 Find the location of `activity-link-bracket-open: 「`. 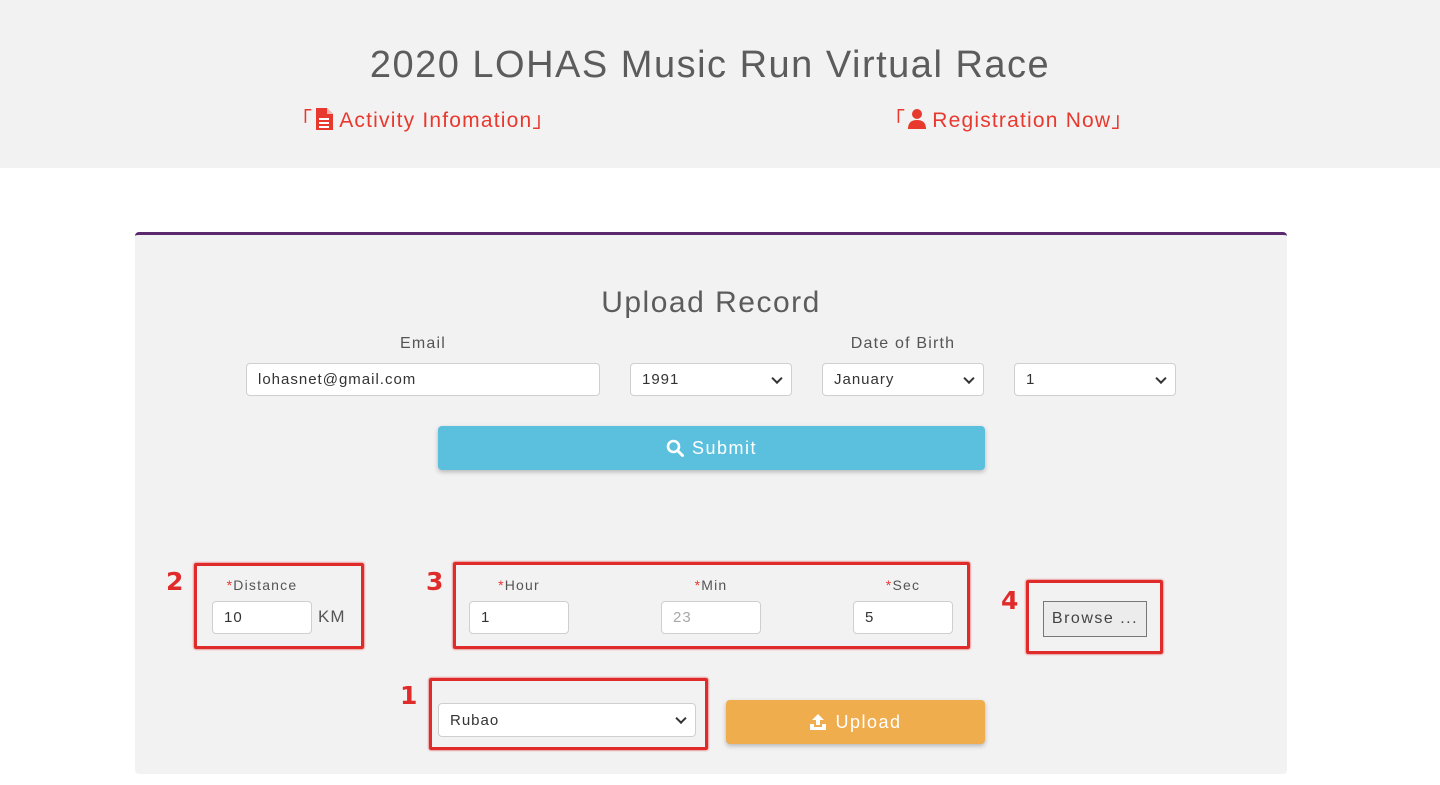

activity-link-bracket-open: 「 is located at coordinates (302, 120).